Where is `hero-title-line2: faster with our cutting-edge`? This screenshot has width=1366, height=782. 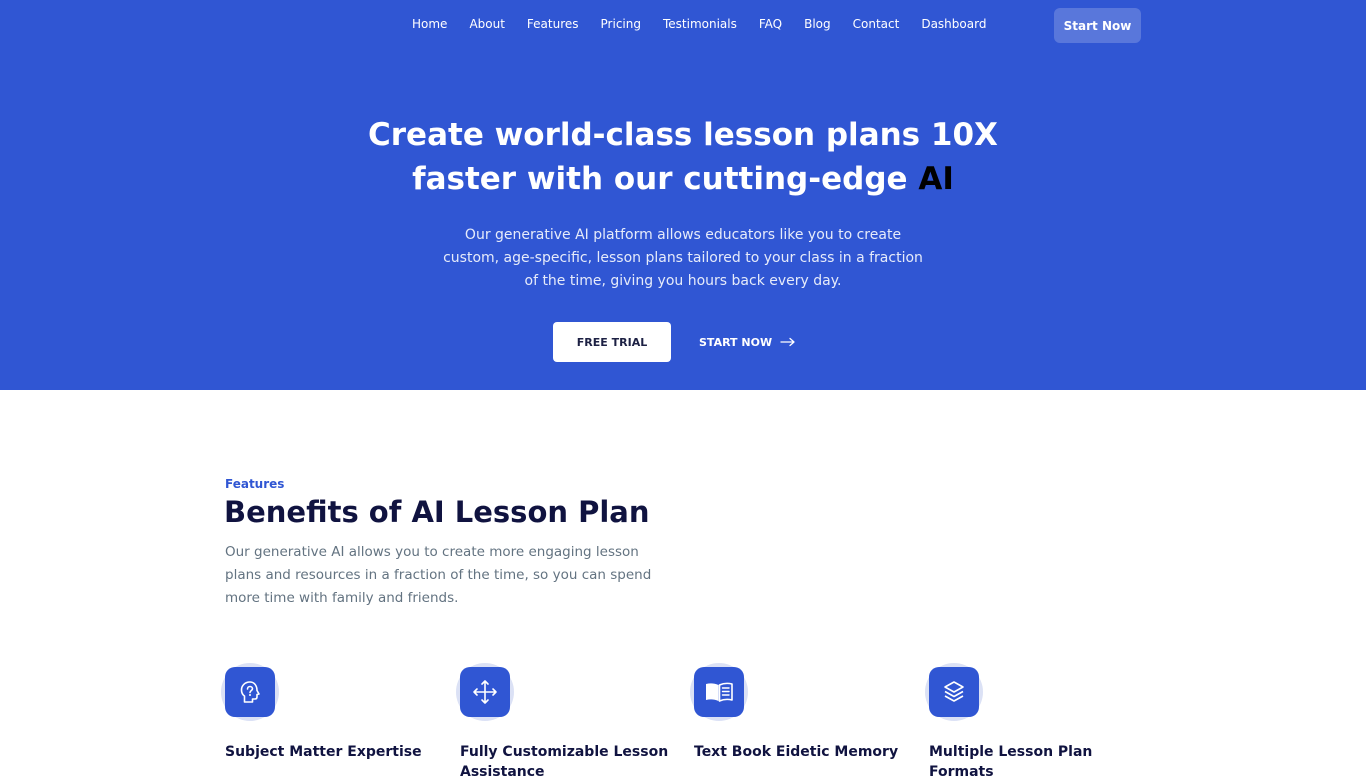 hero-title-line2: faster with our cutting-edge is located at coordinates (660, 179).